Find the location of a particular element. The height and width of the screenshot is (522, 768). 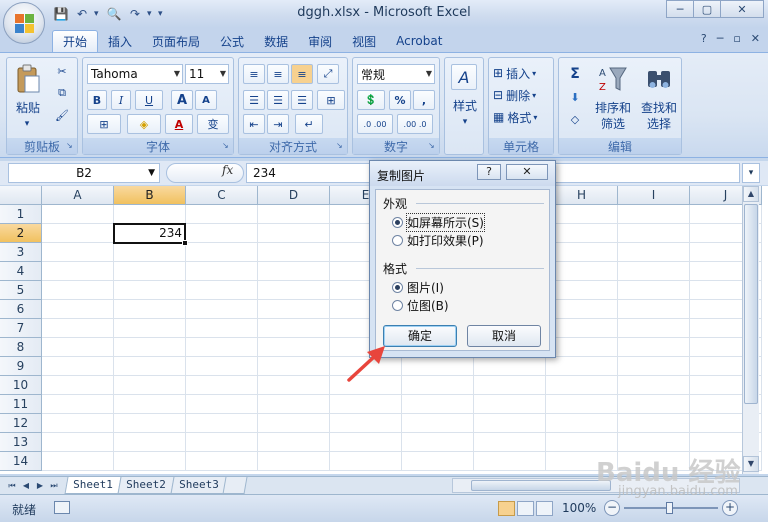

cell-d2 is located at coordinates (294, 233).